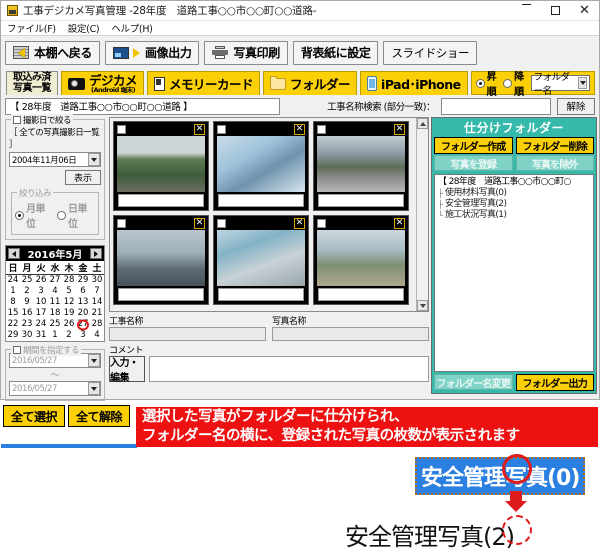 This screenshot has height=553, width=600. Describe the element at coordinates (514, 204) in the screenshot. I see `folder-tree-item-safety: 安全管理写真(2)` at that location.